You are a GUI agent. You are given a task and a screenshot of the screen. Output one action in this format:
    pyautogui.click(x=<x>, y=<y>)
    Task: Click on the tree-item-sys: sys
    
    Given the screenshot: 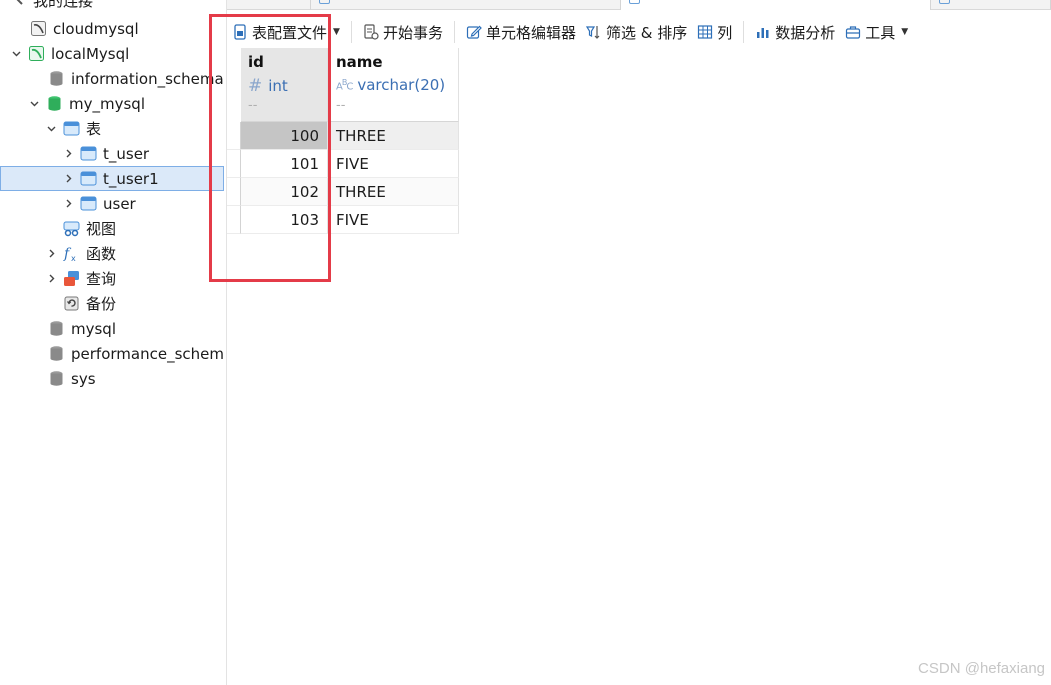 What is the action you would take?
    pyautogui.click(x=112, y=378)
    